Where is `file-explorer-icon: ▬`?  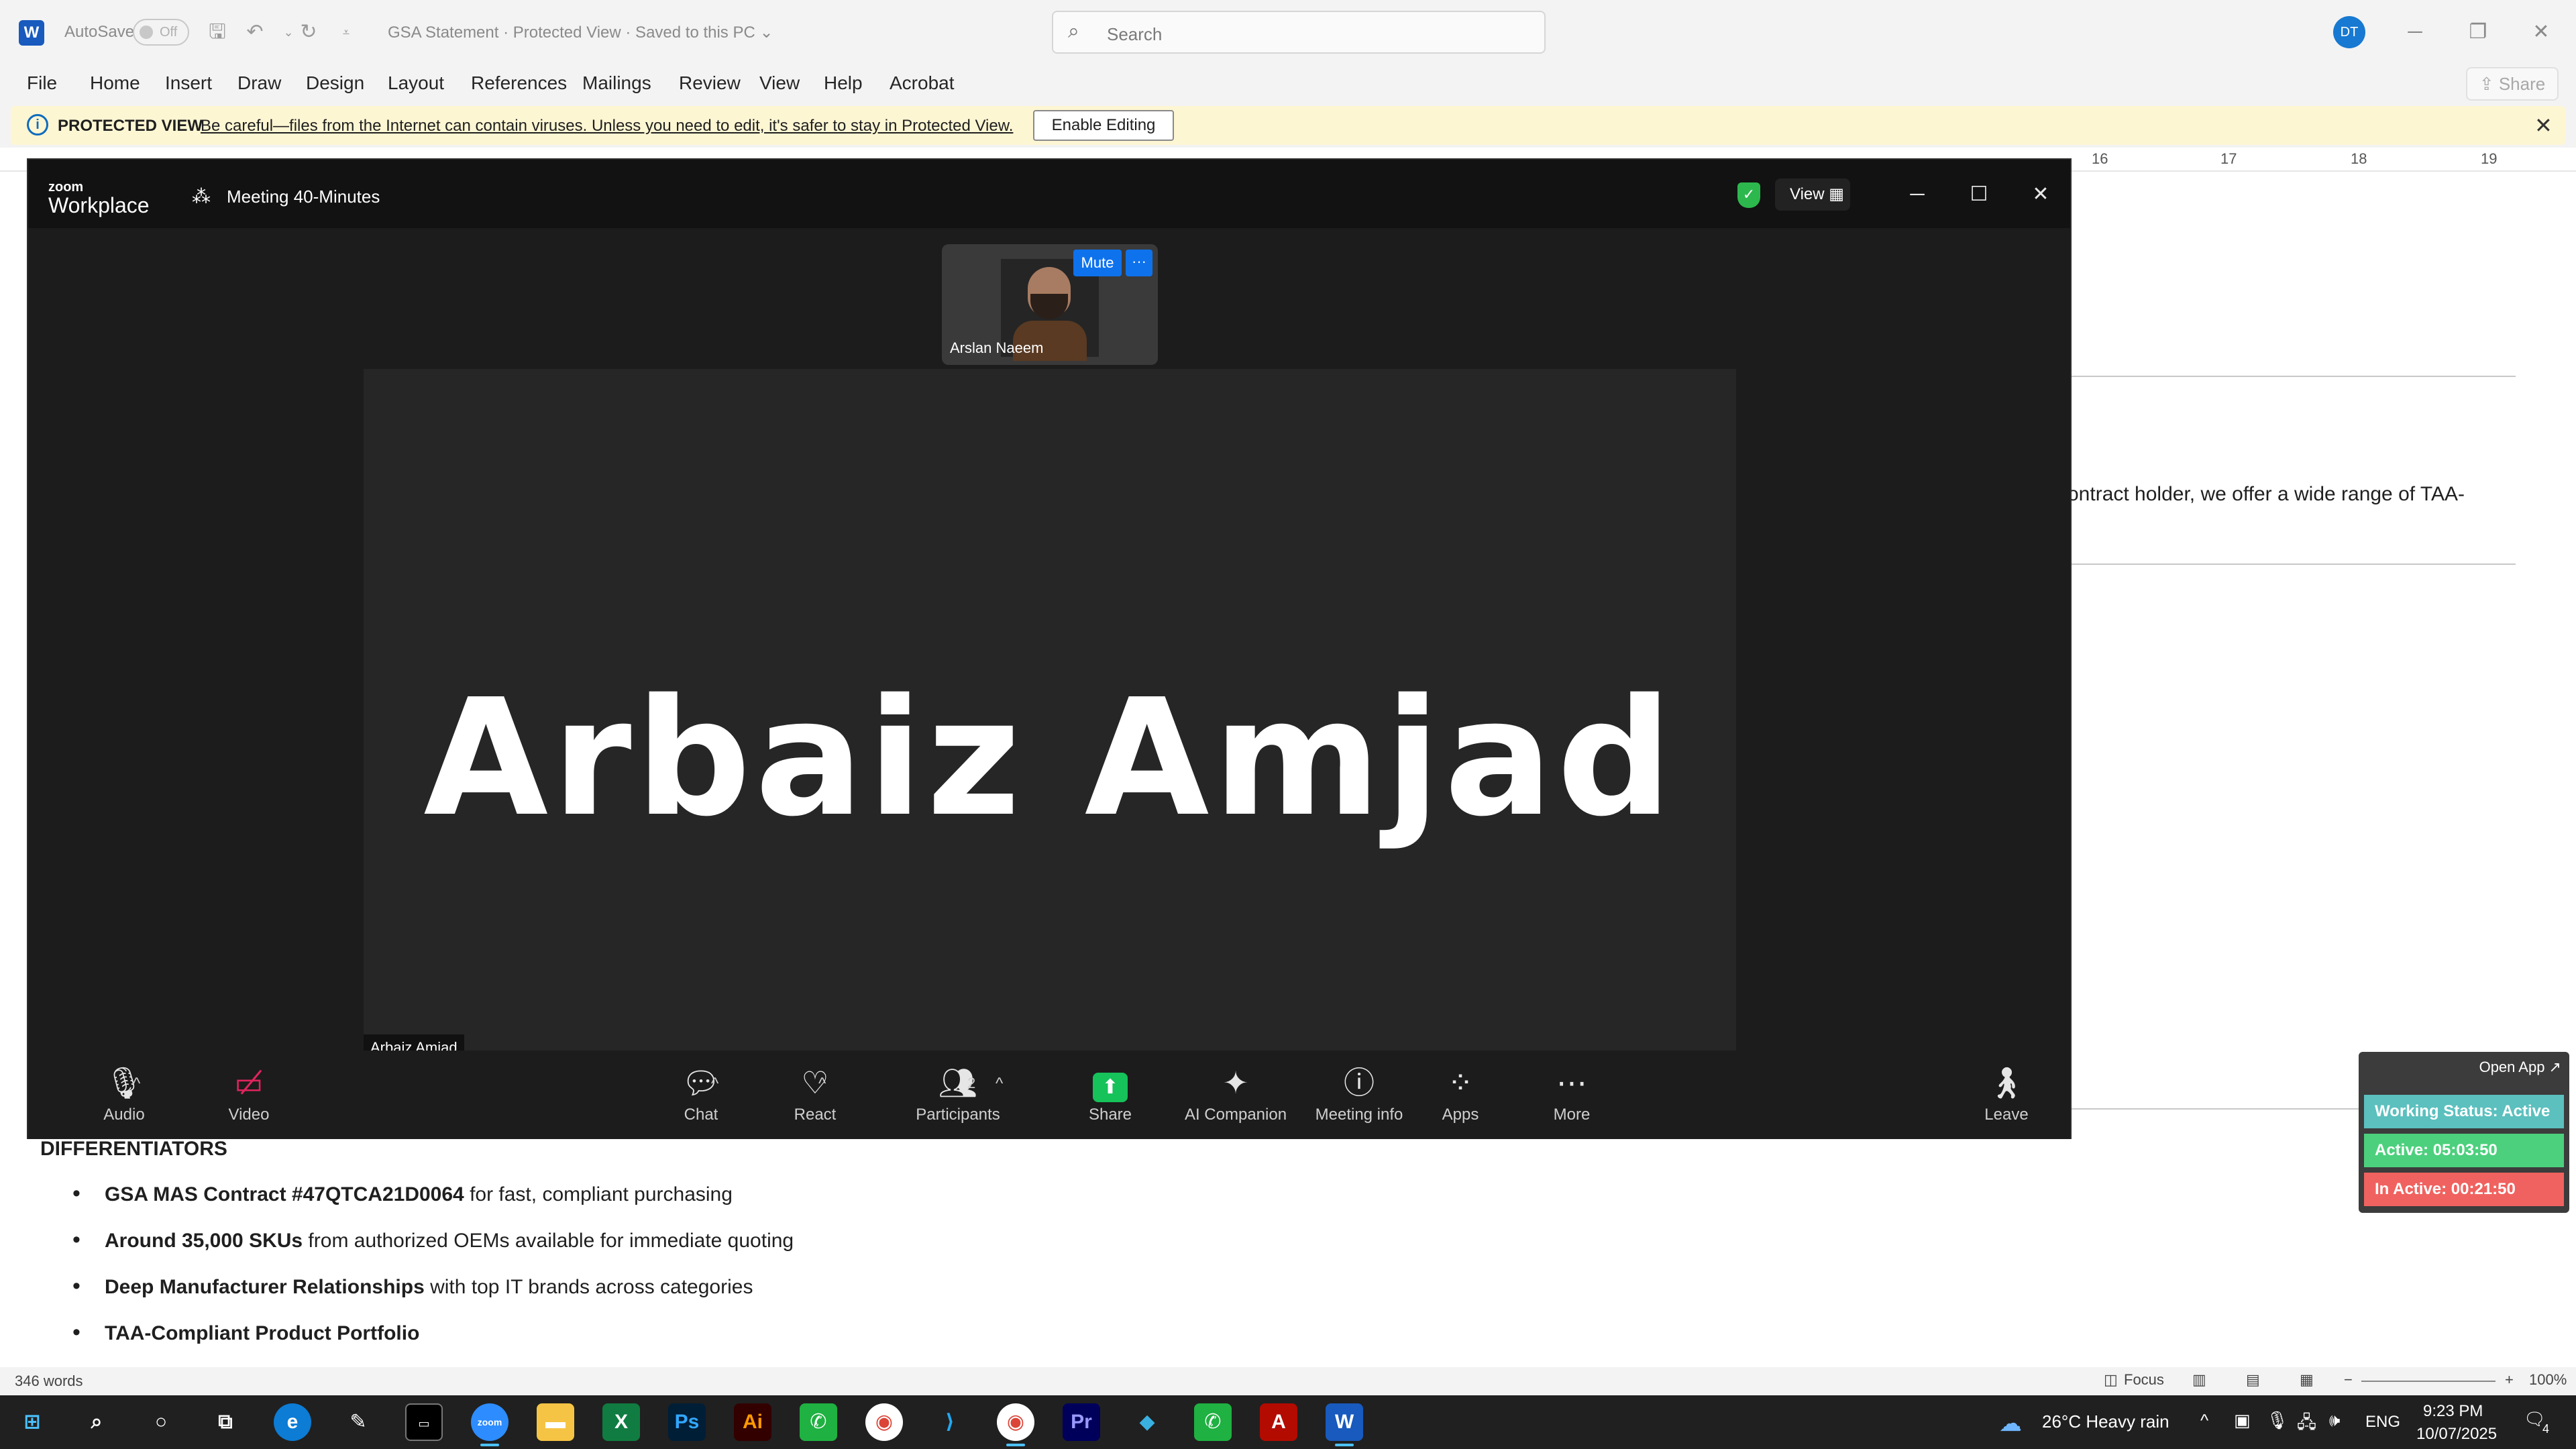 file-explorer-icon: ▬ is located at coordinates (555, 1422).